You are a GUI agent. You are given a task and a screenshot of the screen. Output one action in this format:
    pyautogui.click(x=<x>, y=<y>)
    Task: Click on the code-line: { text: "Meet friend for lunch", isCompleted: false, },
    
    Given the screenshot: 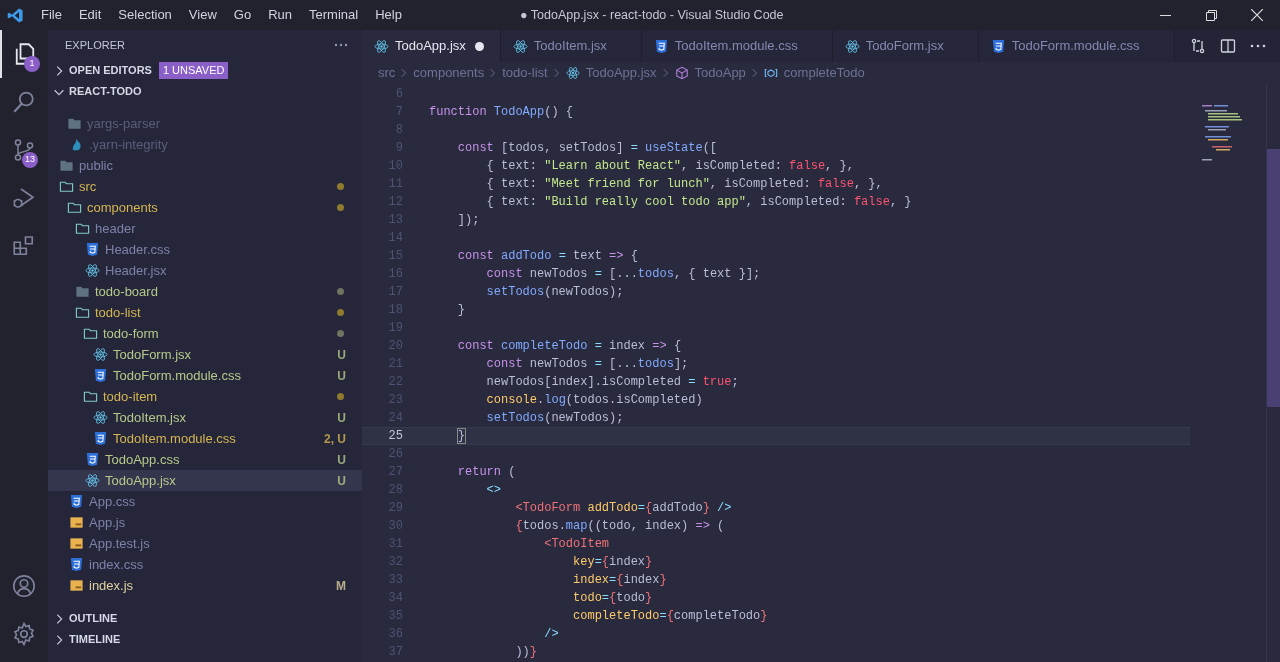 What is the action you would take?
    pyautogui.click(x=684, y=184)
    